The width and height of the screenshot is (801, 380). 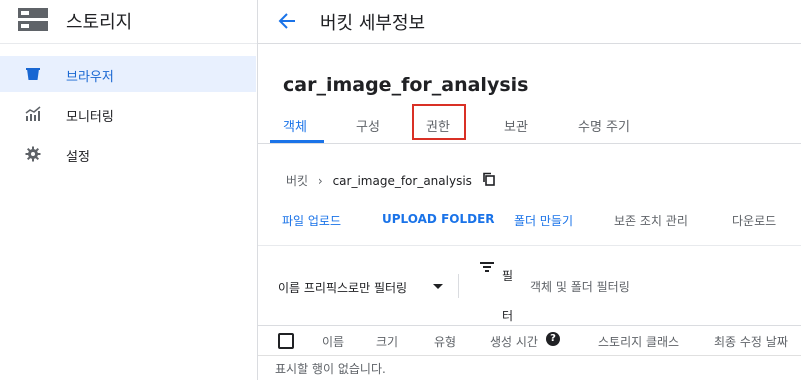 I want to click on download-button: 다운로드, so click(x=754, y=220).